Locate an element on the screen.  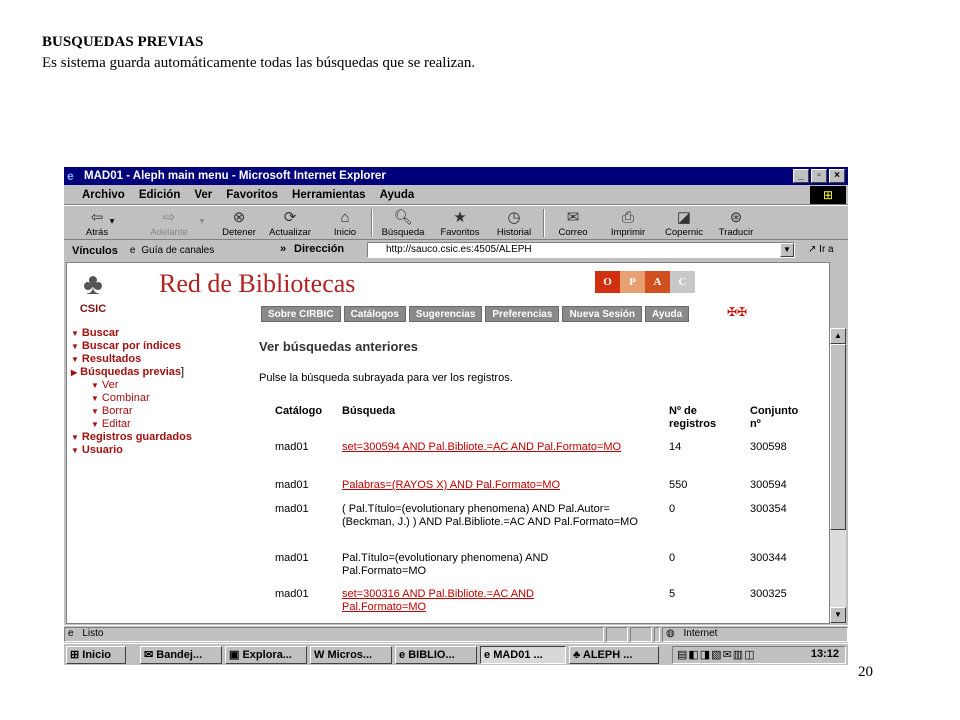
go-button: ↗ Ir a is located at coordinates (821, 249).